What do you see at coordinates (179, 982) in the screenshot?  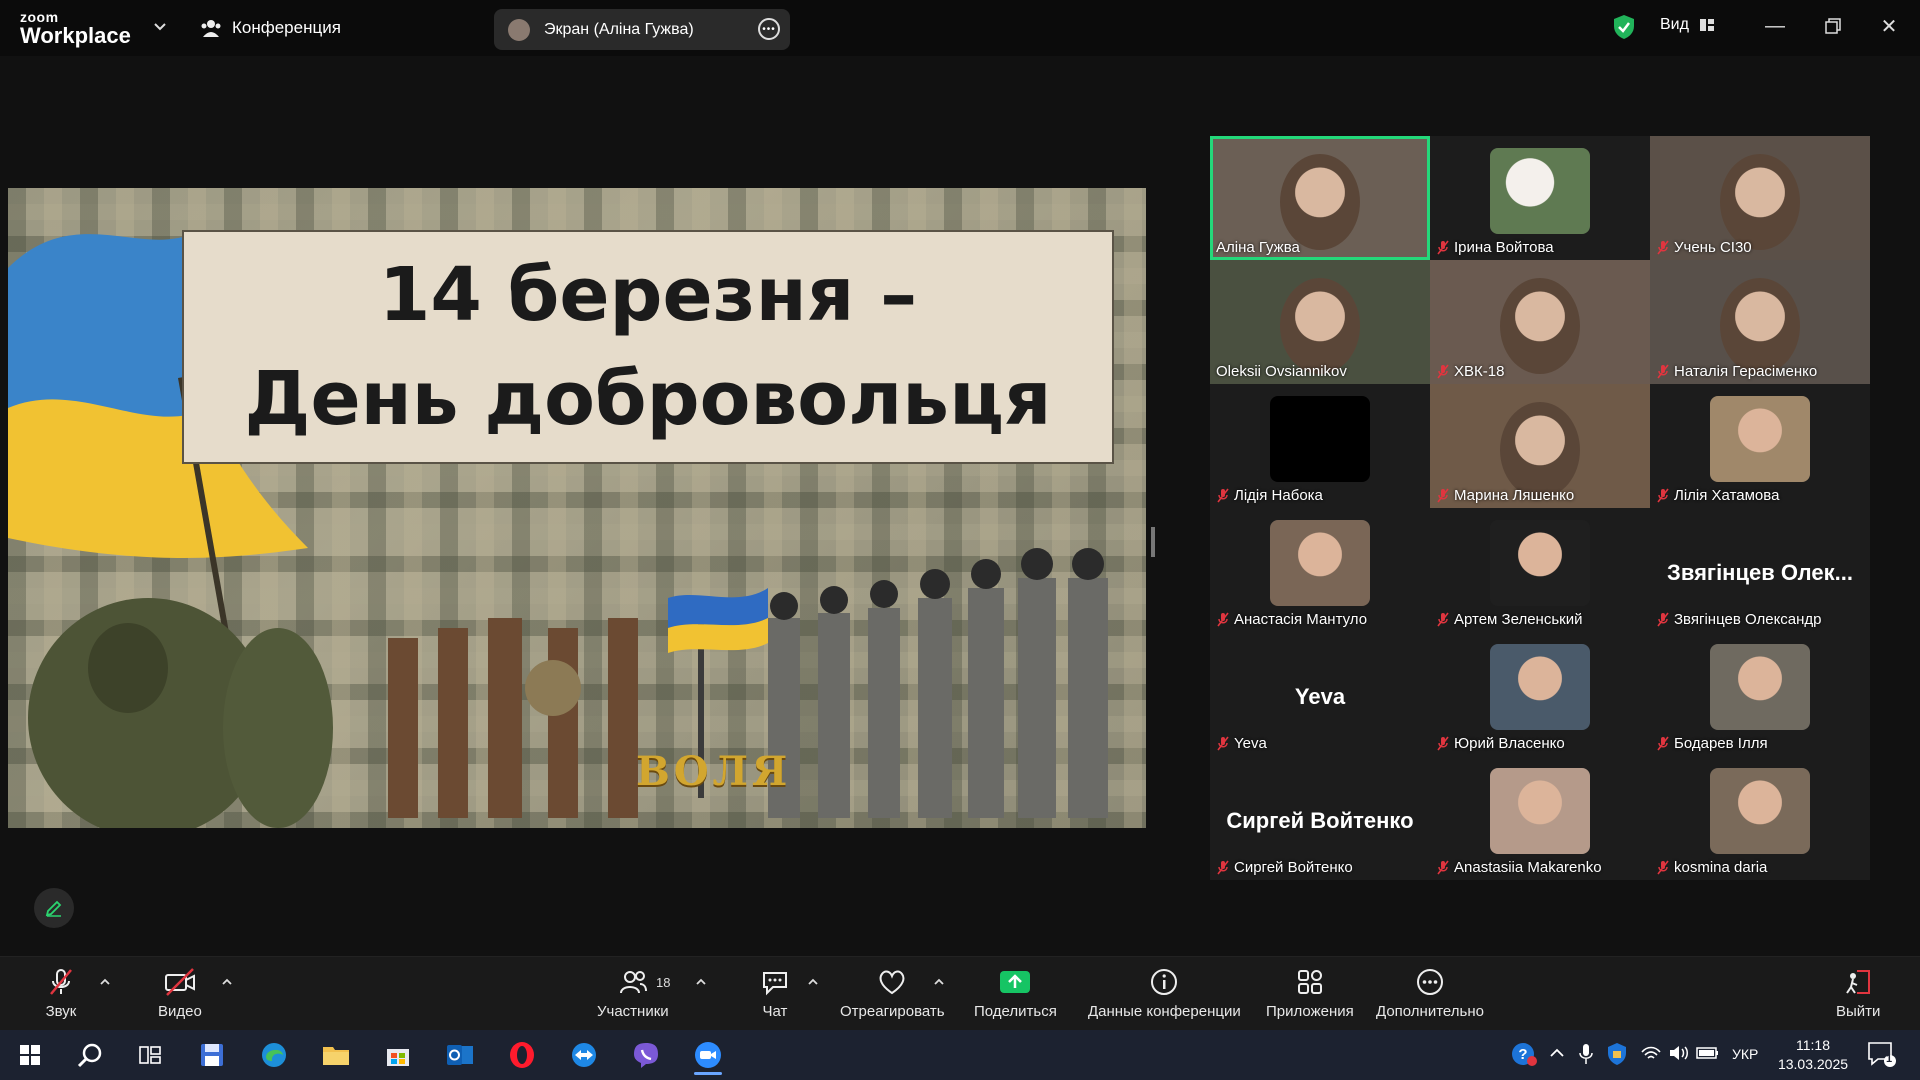 I see `camera-off-icon` at bounding box center [179, 982].